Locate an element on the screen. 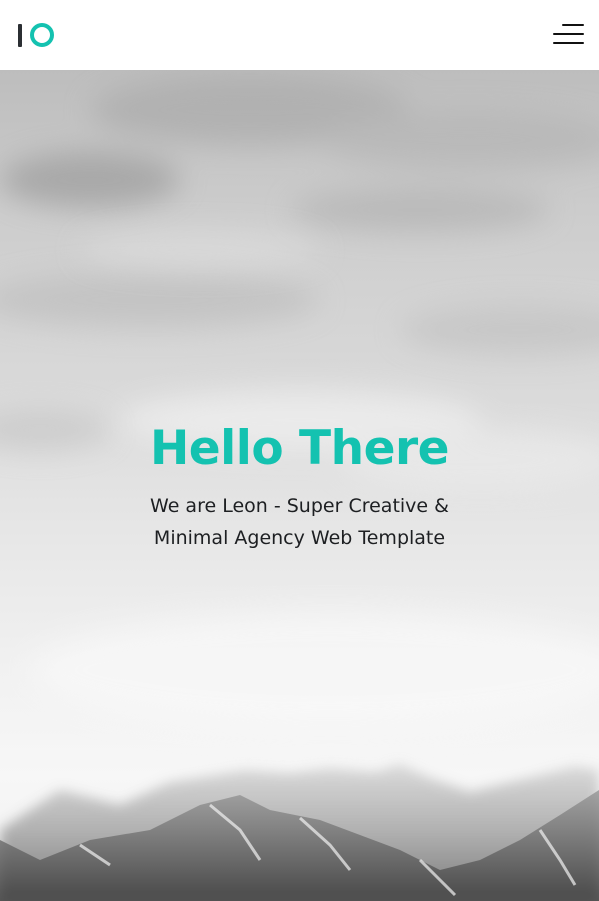 The image size is (599, 901). site-header is located at coordinates (299, 35).